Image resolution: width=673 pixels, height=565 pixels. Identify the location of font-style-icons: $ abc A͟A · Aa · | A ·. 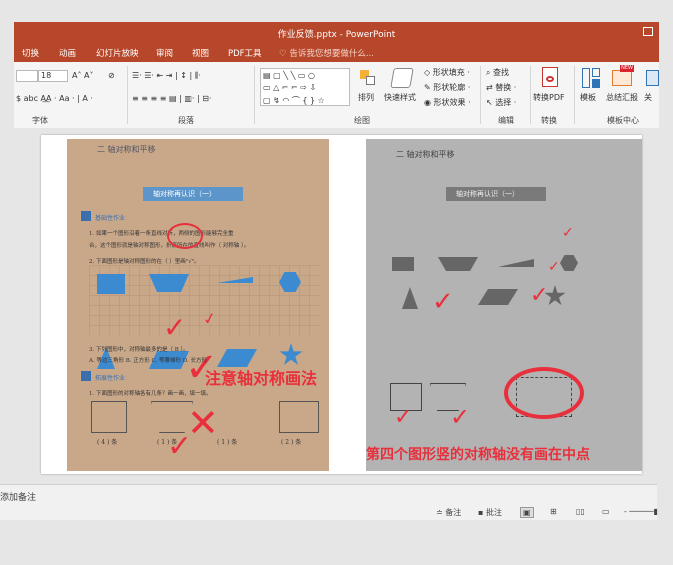
(54, 98).